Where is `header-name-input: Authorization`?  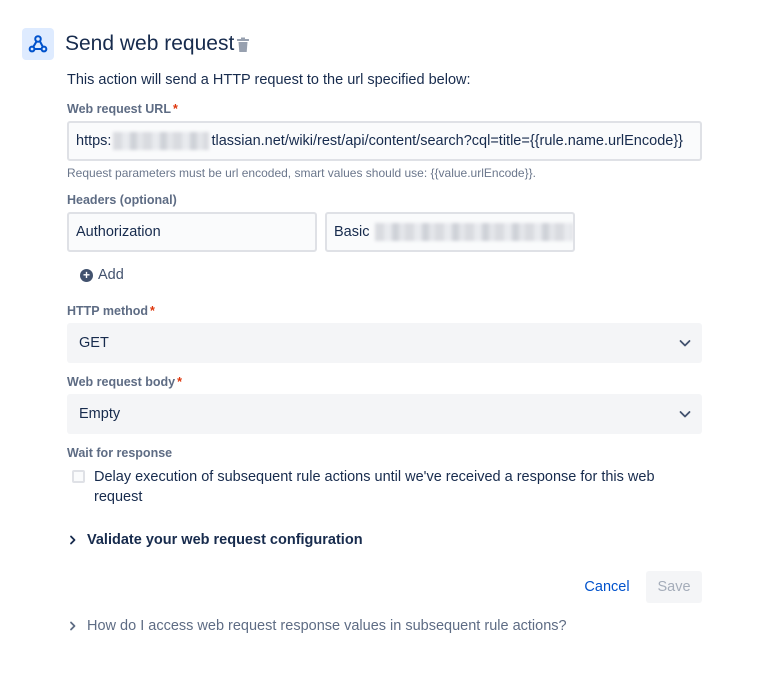
header-name-input: Authorization is located at coordinates (192, 232).